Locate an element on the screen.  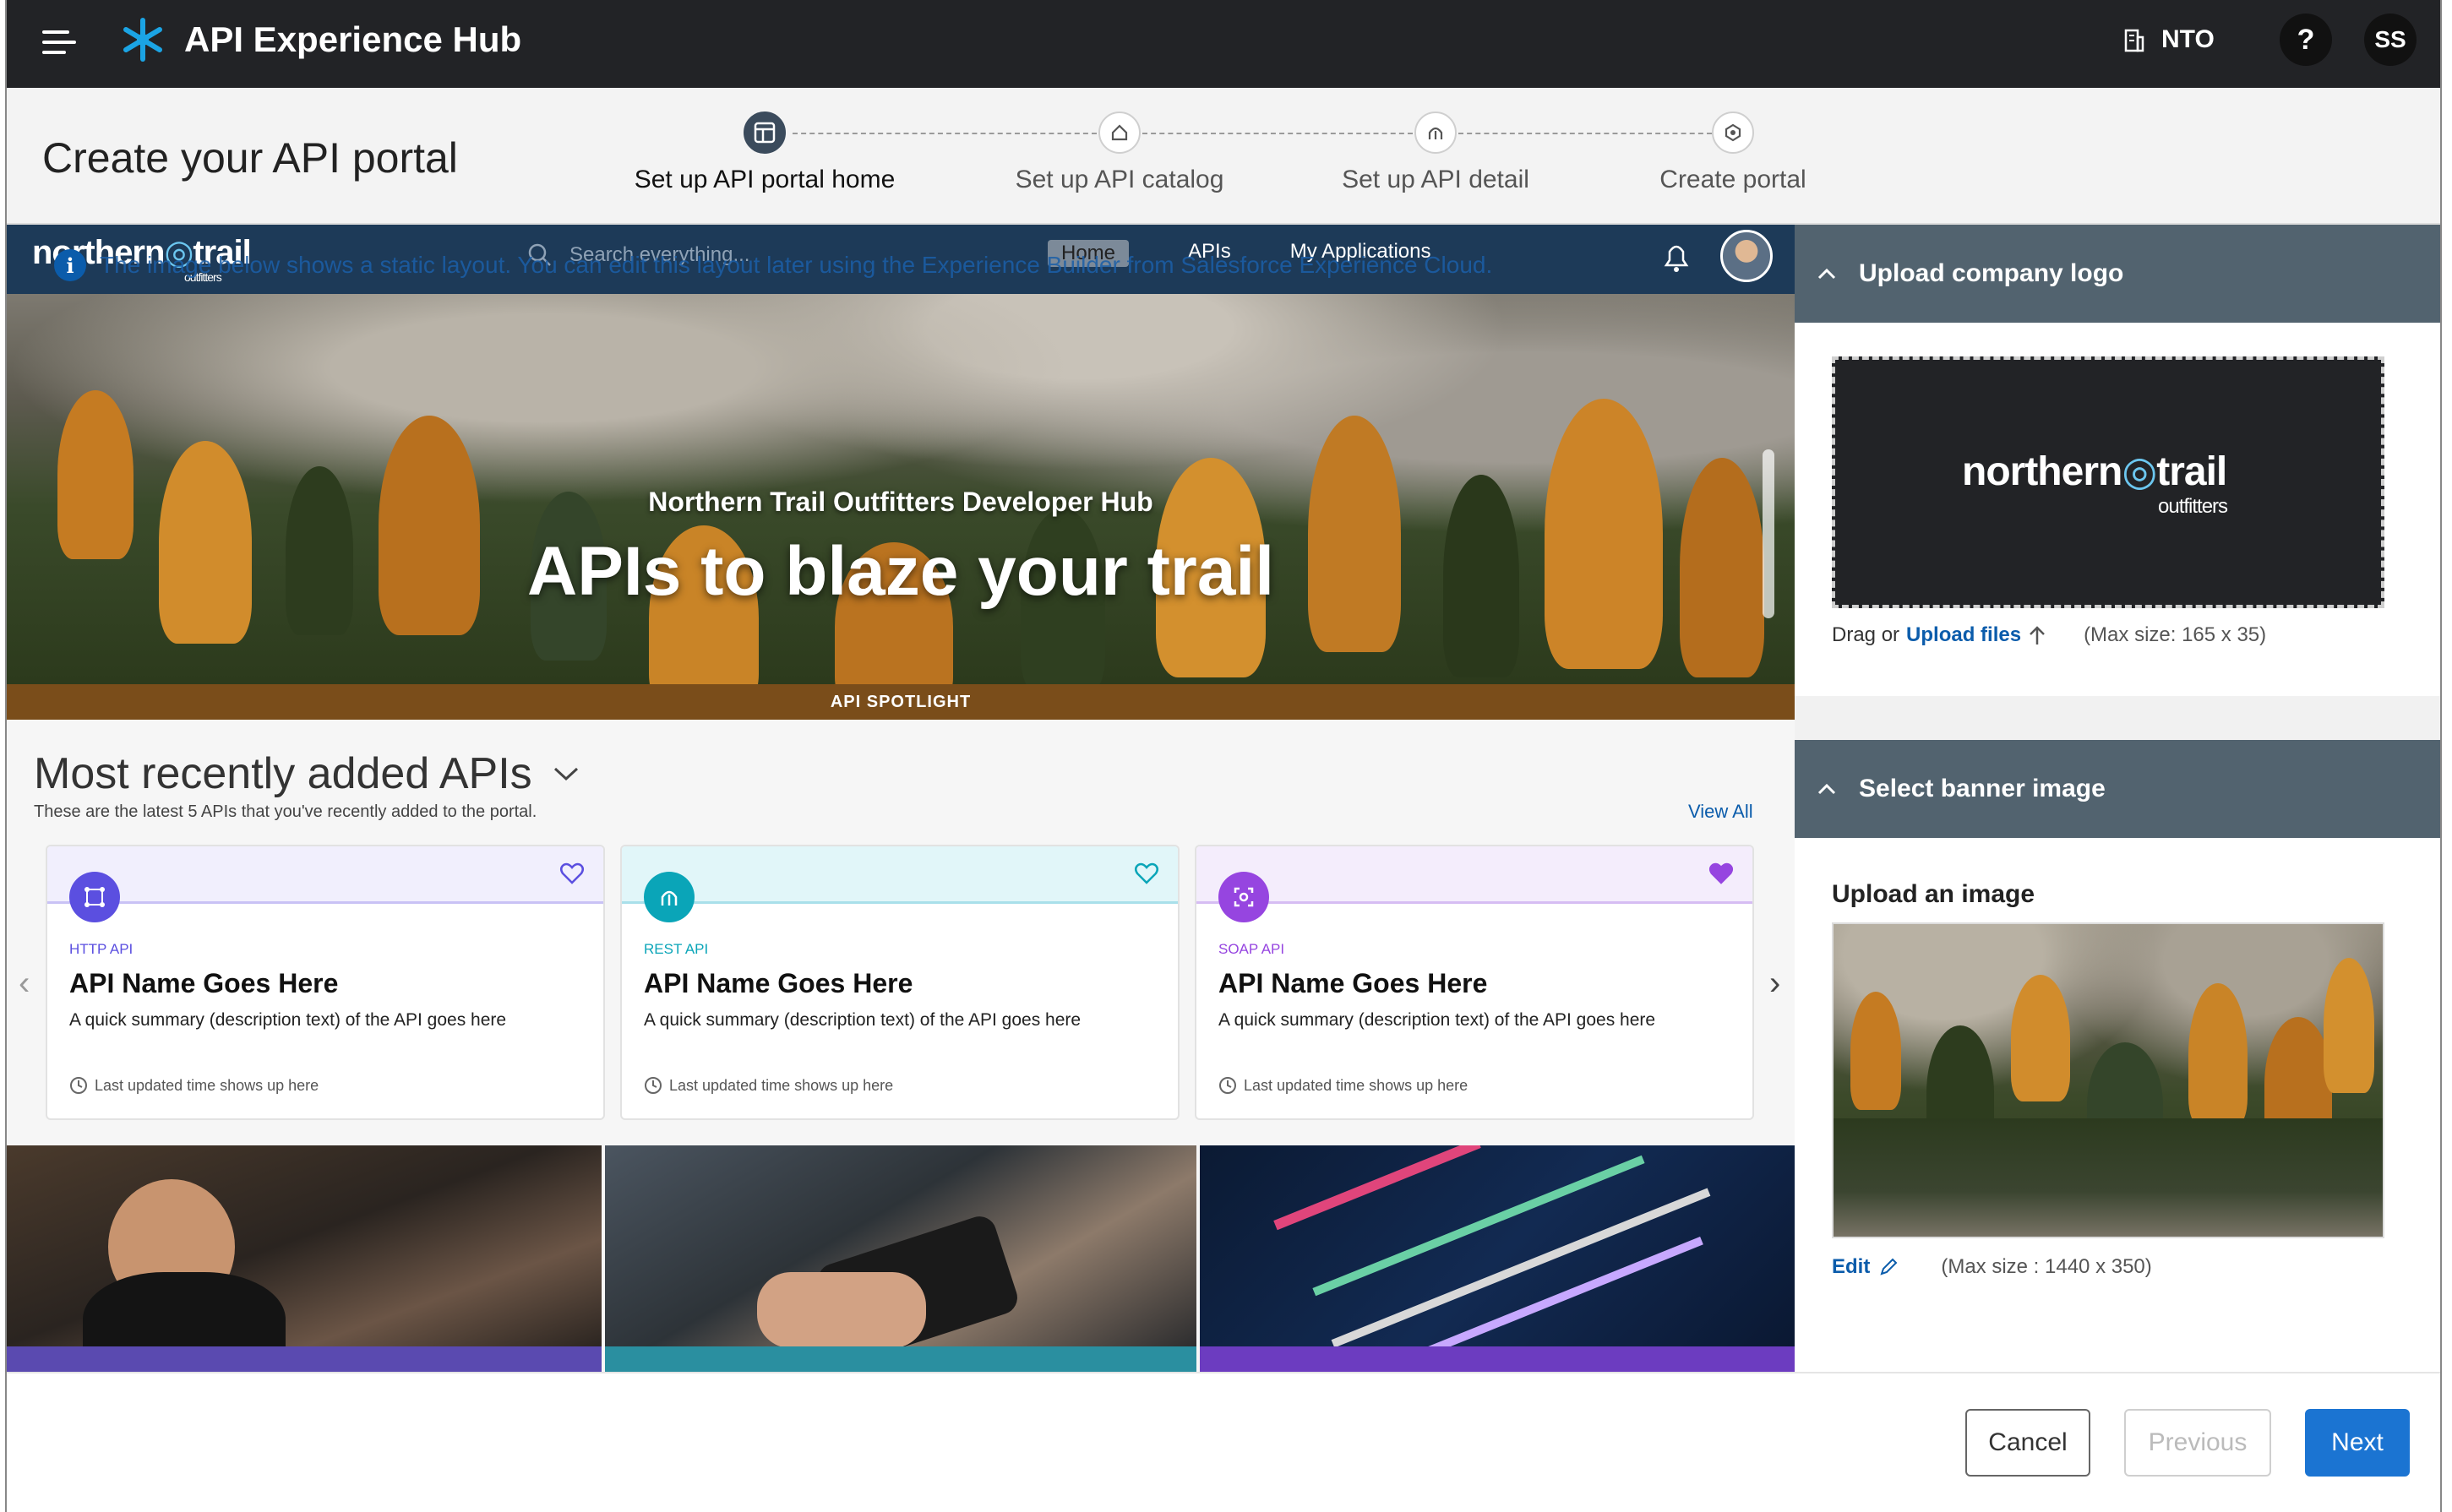
step-1-icon is located at coordinates (765, 133).